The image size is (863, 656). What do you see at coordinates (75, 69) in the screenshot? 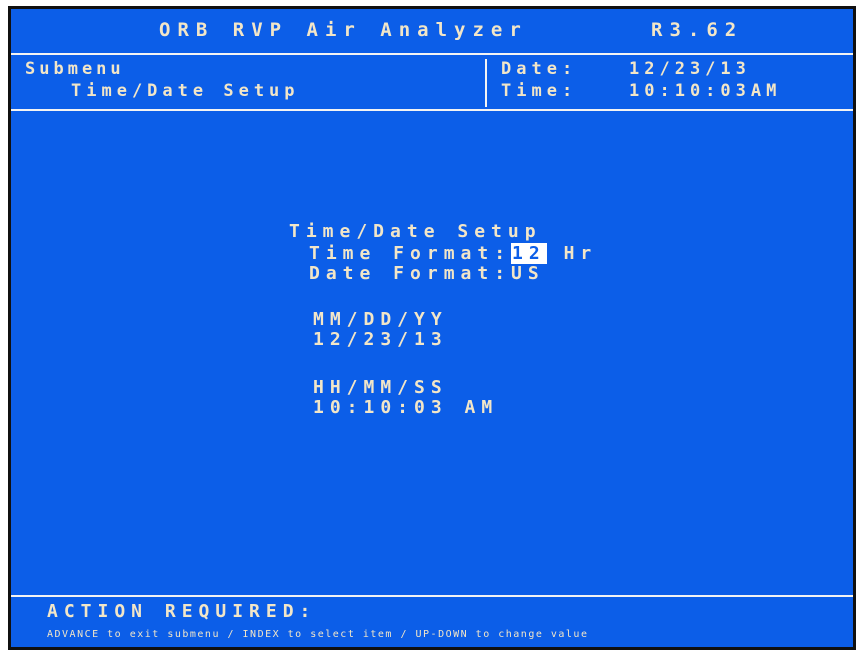
I see `submenu-label: Submenu` at bounding box center [75, 69].